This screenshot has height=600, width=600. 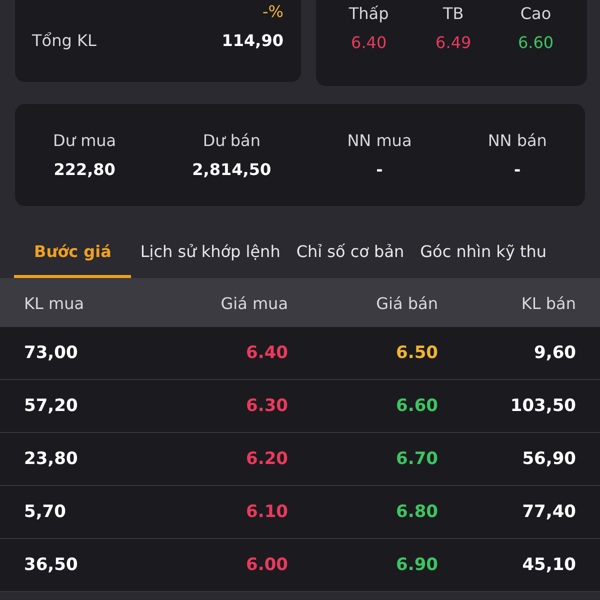 I want to click on table-cell-text: 6.70, so click(x=416, y=459).